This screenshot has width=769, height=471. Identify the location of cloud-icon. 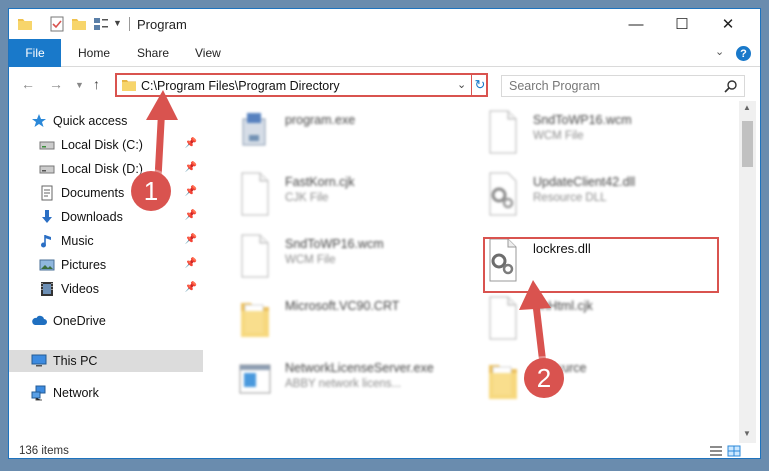
(39, 320).